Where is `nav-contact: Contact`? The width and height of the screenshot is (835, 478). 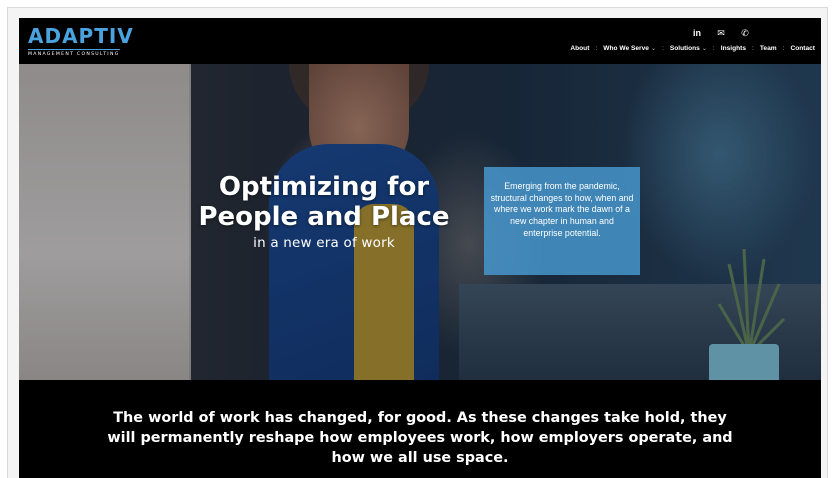
nav-contact: Contact is located at coordinates (802, 48).